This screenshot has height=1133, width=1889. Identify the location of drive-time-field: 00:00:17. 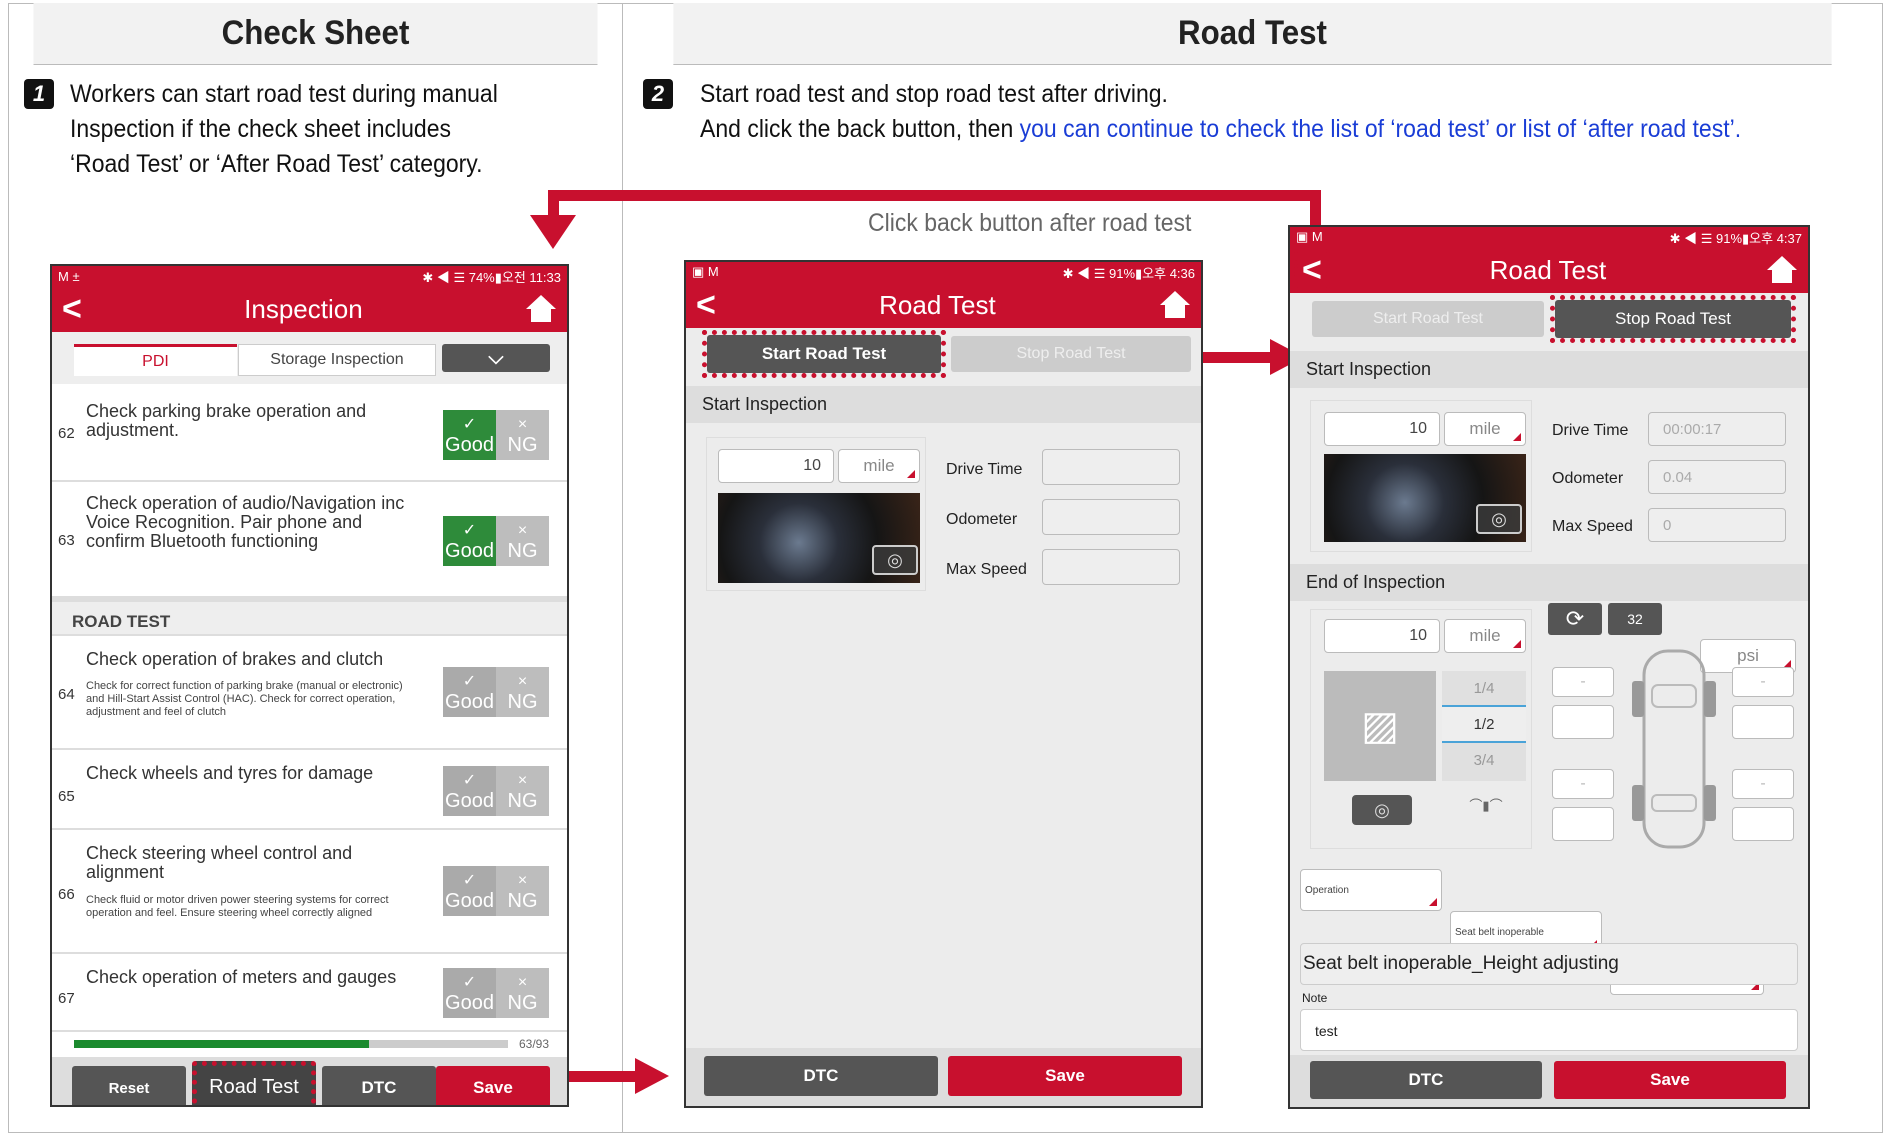
(1717, 429).